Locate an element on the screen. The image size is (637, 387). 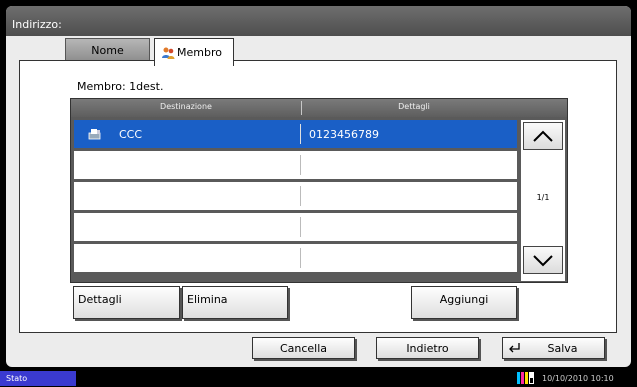
page-title: Indirizzo: is located at coordinates (37, 24).